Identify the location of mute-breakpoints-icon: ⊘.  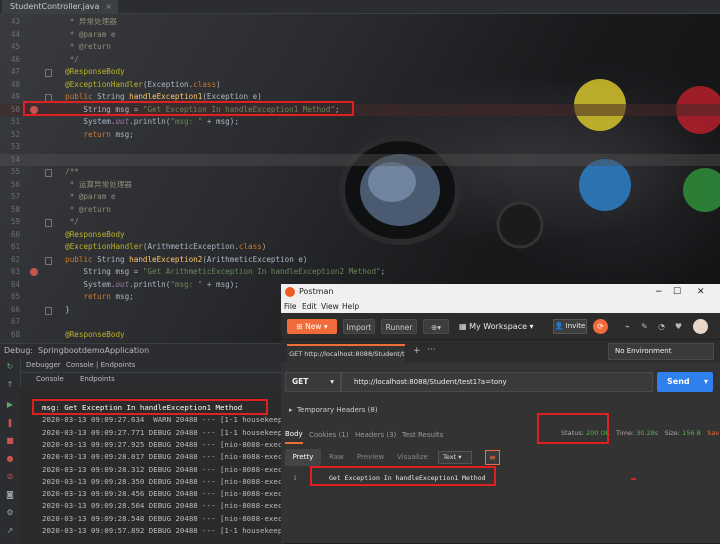
(10, 477).